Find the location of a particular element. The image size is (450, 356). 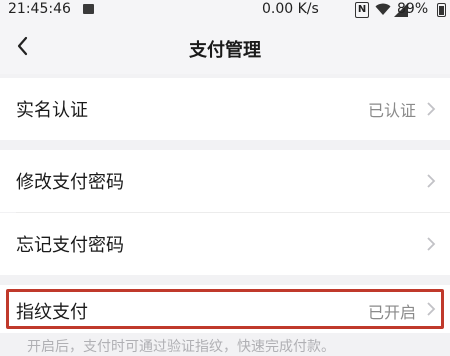

battery-icon is located at coordinates (441, 10).